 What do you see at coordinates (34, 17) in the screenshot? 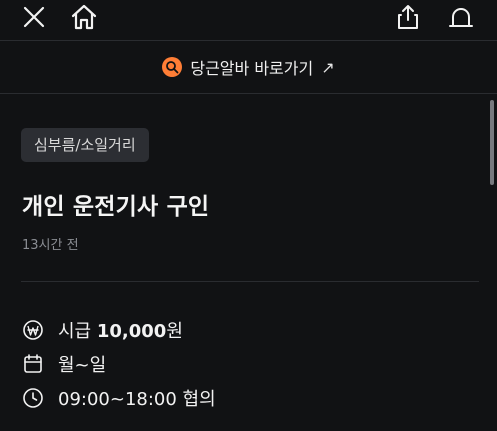
I see `close-icon` at bounding box center [34, 17].